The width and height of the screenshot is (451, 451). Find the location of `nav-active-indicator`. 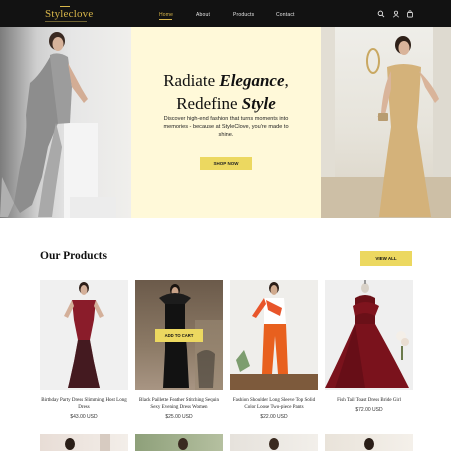

nav-active-indicator is located at coordinates (165, 19).